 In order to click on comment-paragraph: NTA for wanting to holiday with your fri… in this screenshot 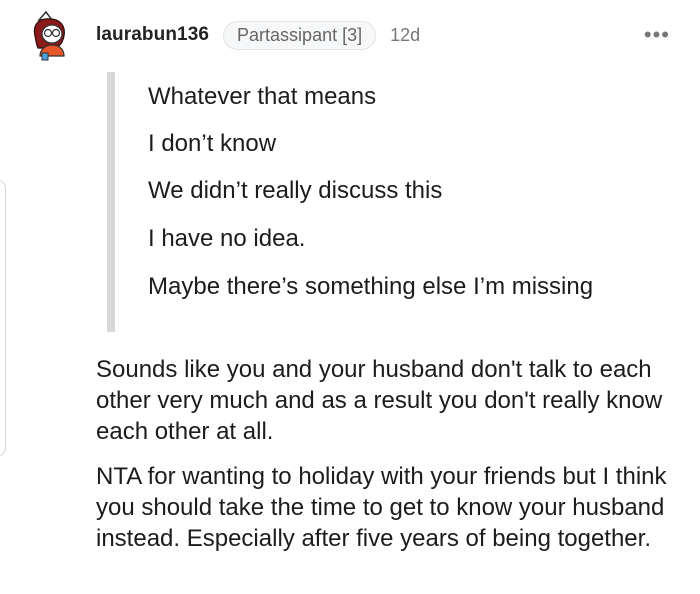, I will do `click(381, 507)`.